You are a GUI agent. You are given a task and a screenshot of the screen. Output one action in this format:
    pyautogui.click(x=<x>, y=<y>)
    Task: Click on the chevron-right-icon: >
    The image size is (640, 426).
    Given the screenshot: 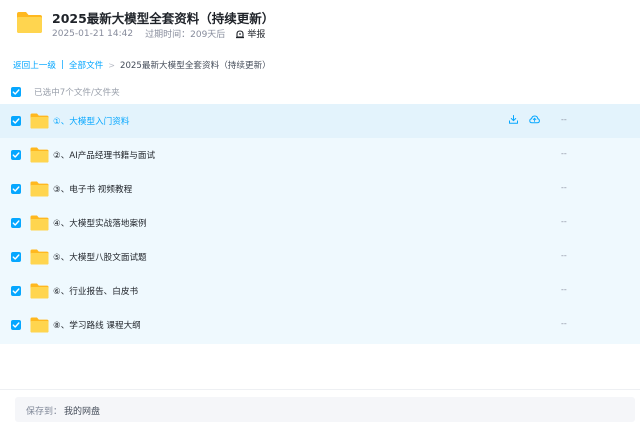 What is the action you would take?
    pyautogui.click(x=111, y=65)
    